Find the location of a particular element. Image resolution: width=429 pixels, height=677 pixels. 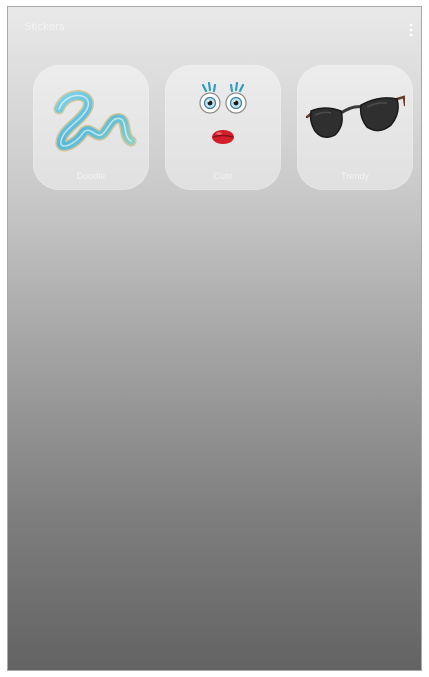

sticker-label-cute: Cute is located at coordinates (223, 176).